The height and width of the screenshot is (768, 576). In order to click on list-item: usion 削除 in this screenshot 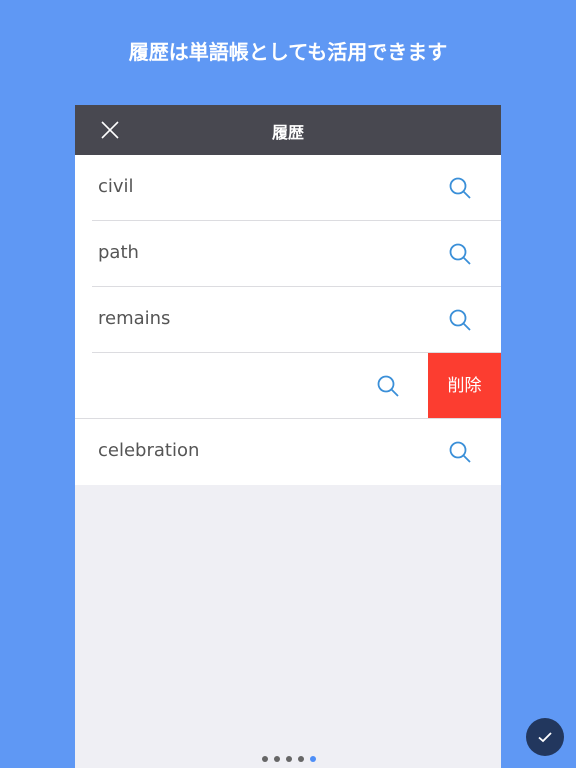, I will do `click(288, 386)`.